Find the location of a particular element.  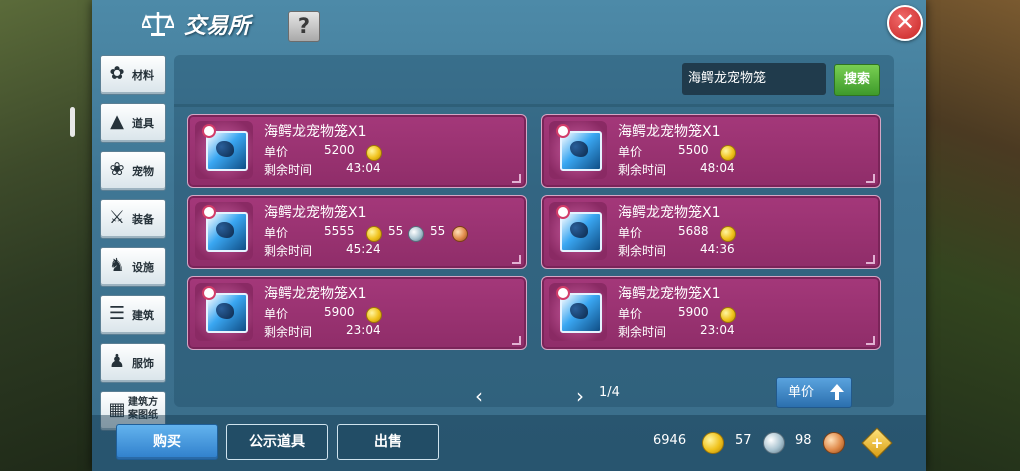

sidebar-item-pets: ❀ 宠物 is located at coordinates (133, 171).